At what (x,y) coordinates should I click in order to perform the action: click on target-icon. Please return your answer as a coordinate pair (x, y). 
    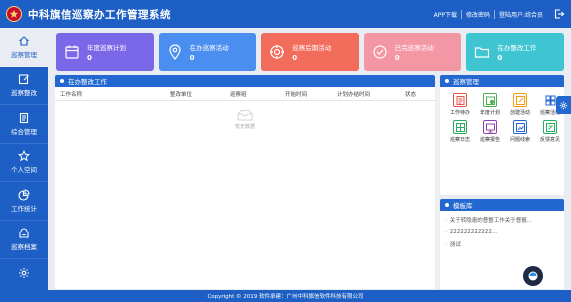
    Looking at the image, I should click on (277, 52).